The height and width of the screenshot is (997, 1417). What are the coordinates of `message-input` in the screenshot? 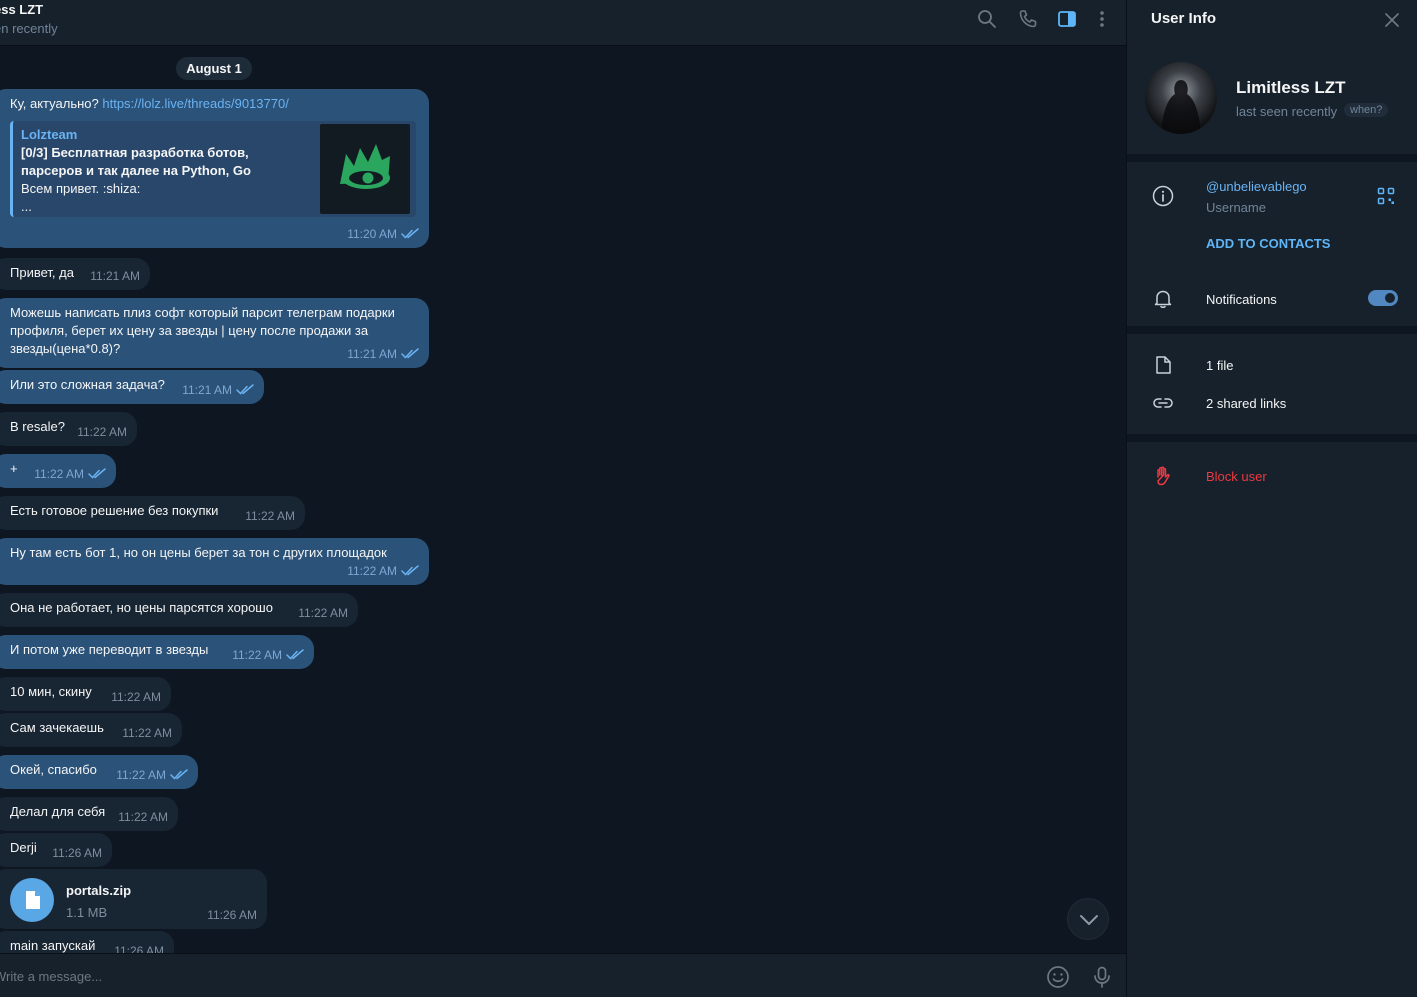 It's located at (497, 976).